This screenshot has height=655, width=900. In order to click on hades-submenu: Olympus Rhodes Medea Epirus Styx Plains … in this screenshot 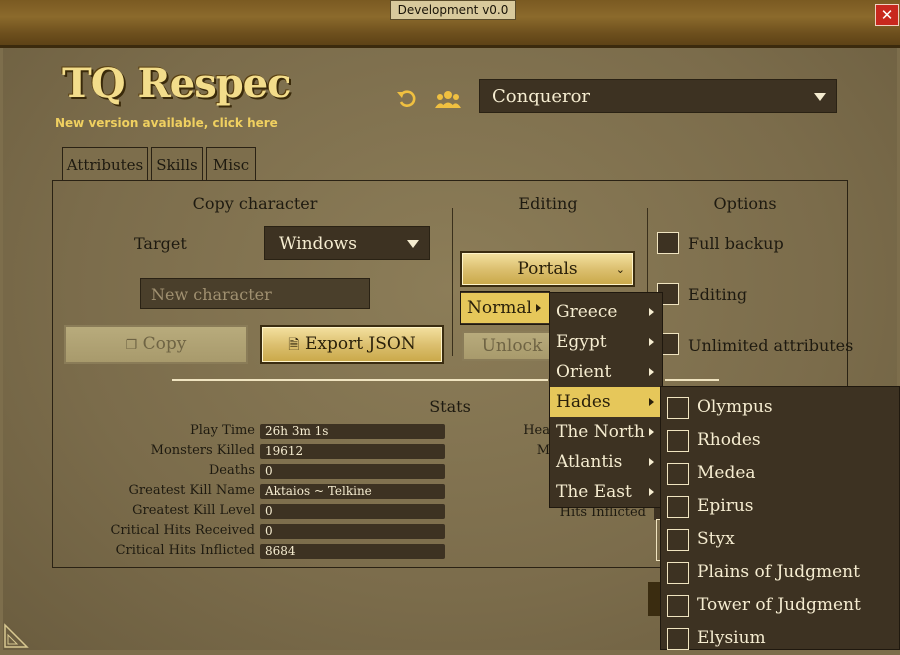, I will do `click(780, 518)`.